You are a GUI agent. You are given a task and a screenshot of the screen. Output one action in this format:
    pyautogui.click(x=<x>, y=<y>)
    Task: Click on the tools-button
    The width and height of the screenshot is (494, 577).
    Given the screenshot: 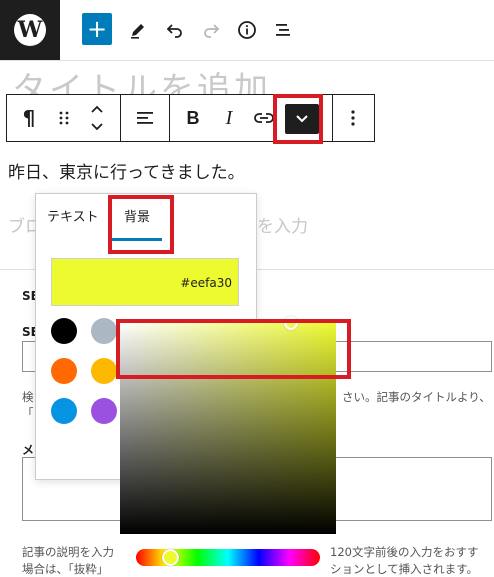 What is the action you would take?
    pyautogui.click(x=138, y=30)
    